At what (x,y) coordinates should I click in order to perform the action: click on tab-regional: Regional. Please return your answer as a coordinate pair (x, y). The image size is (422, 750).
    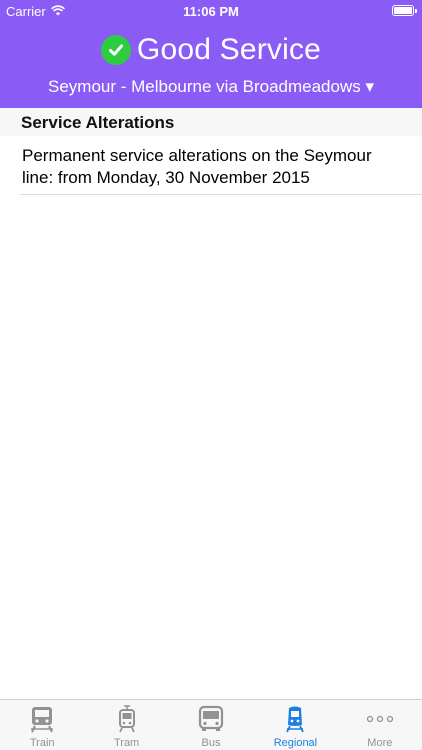
    Looking at the image, I should click on (295, 725).